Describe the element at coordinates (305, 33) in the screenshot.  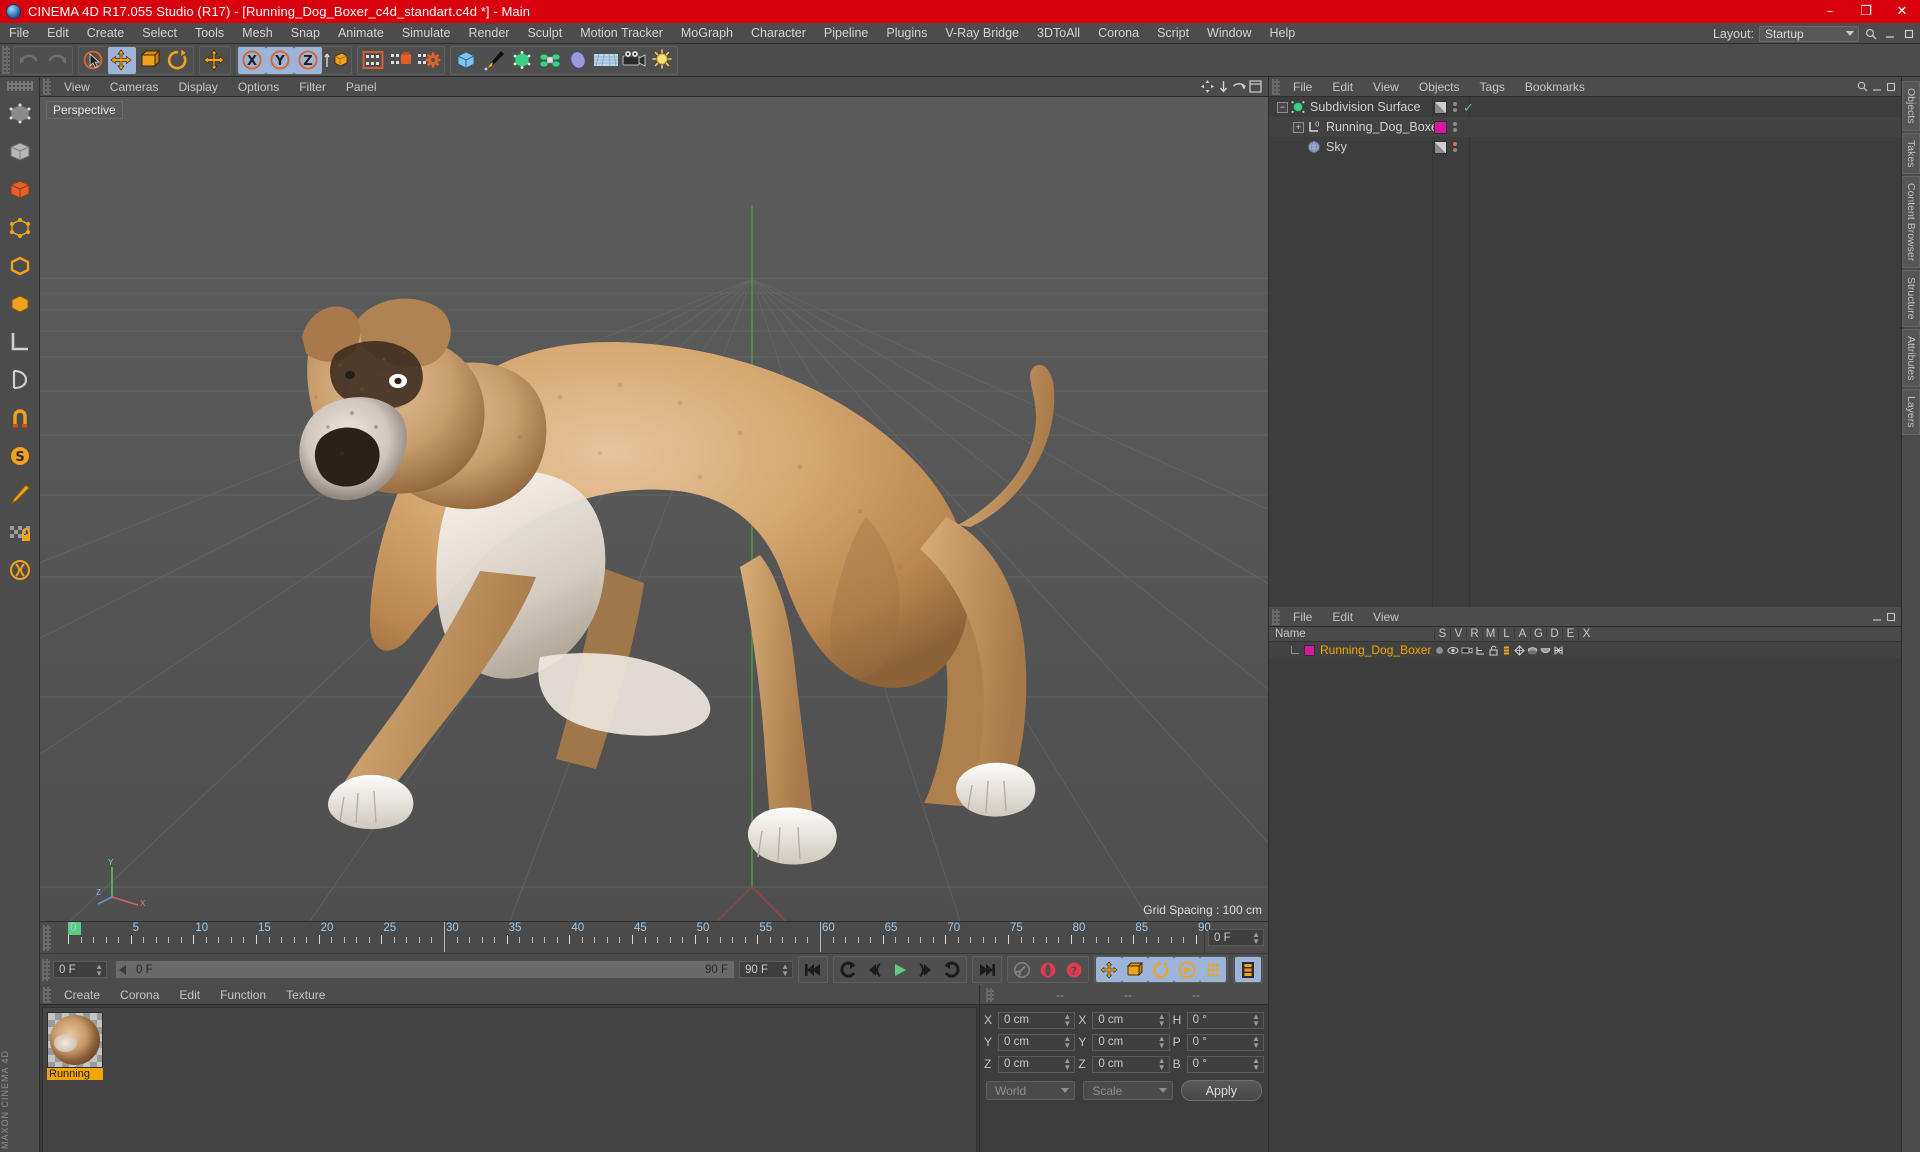
I see `menu-snap: Snap` at that location.